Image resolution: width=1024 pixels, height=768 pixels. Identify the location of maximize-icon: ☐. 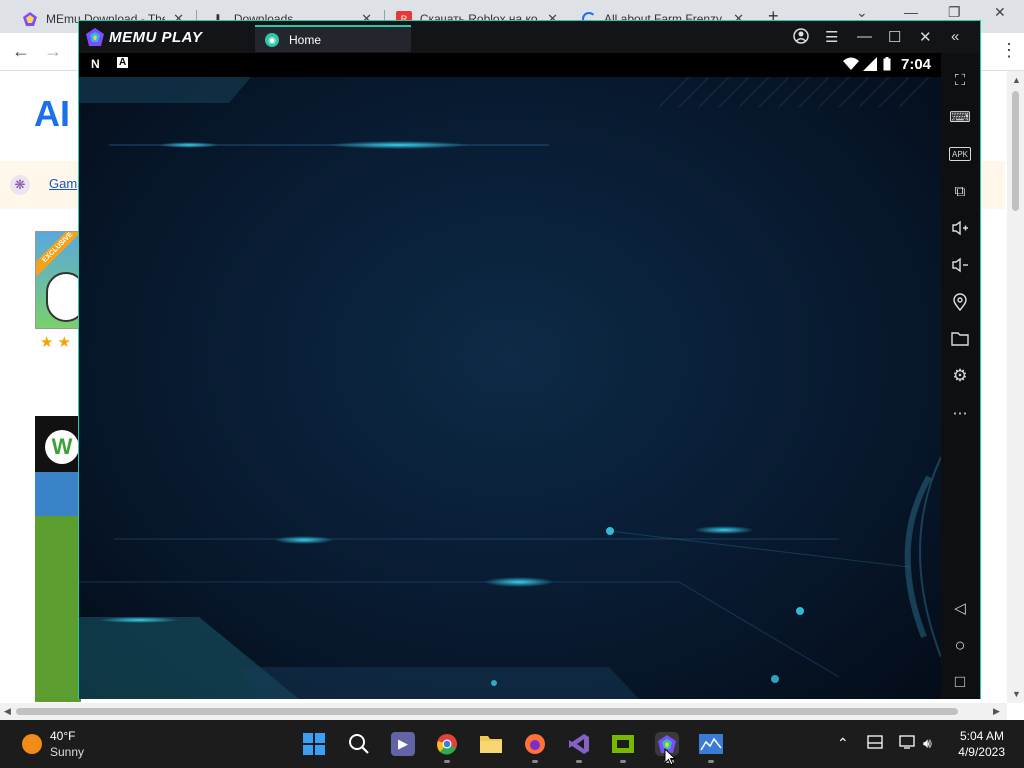
(894, 37).